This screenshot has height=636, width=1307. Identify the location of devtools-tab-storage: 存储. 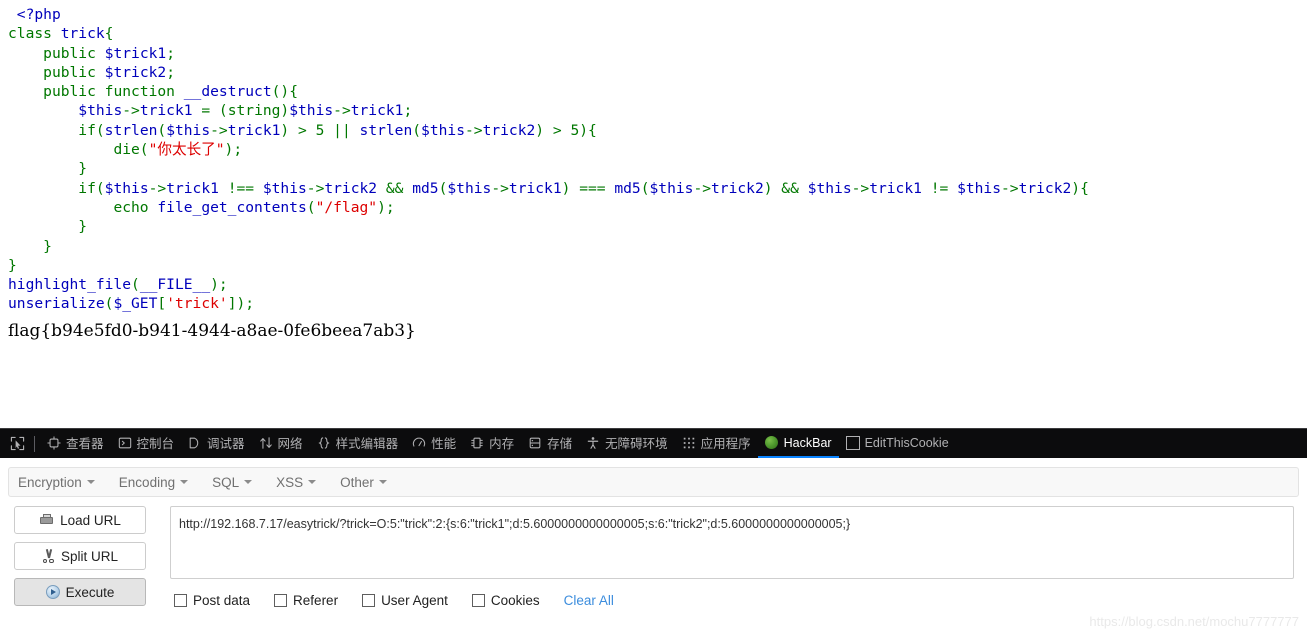
(550, 443).